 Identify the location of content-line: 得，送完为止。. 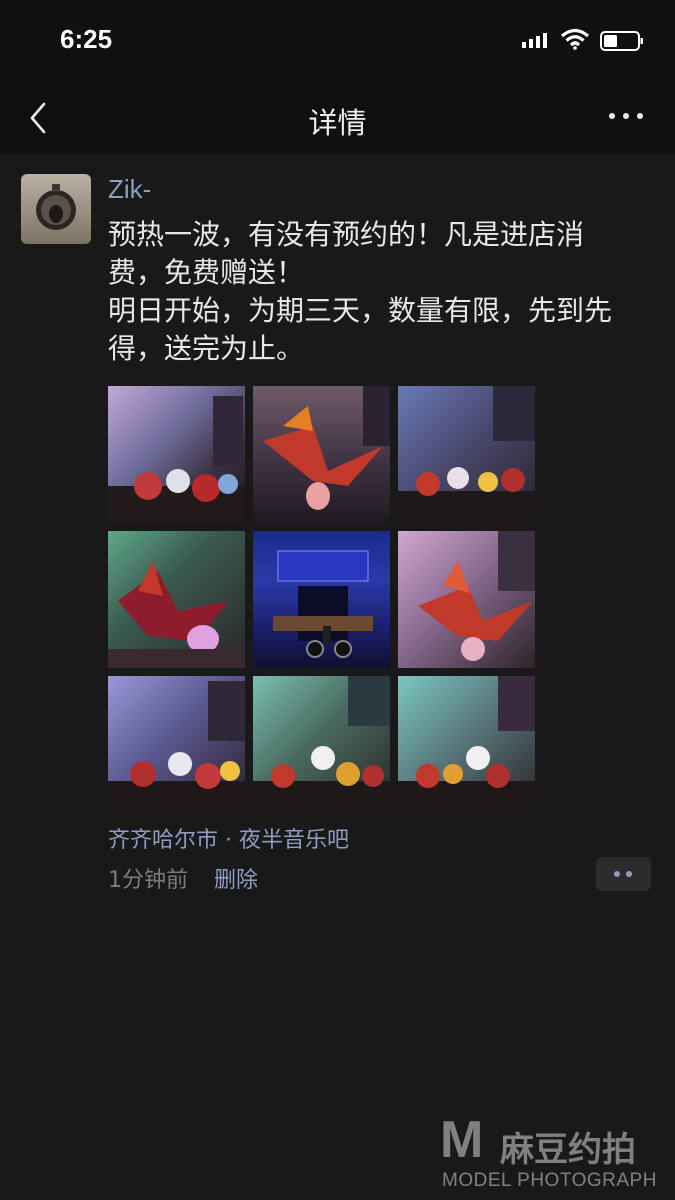
(206, 348).